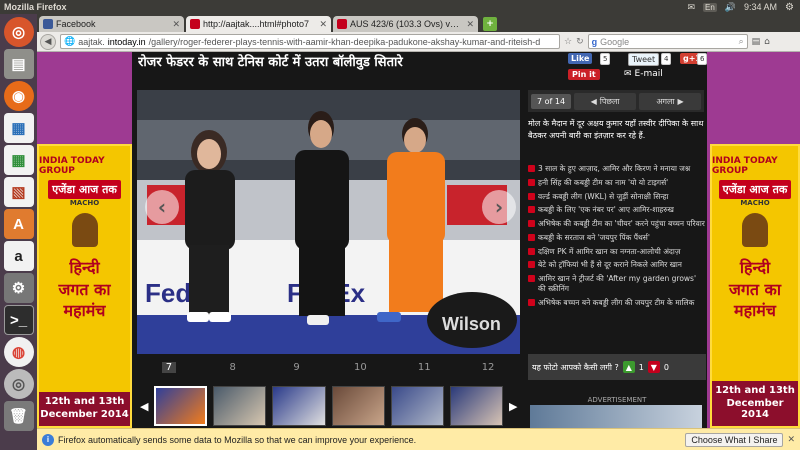 Image resolution: width=800 pixels, height=450 pixels. I want to click on reload-icon: ↻, so click(580, 42).